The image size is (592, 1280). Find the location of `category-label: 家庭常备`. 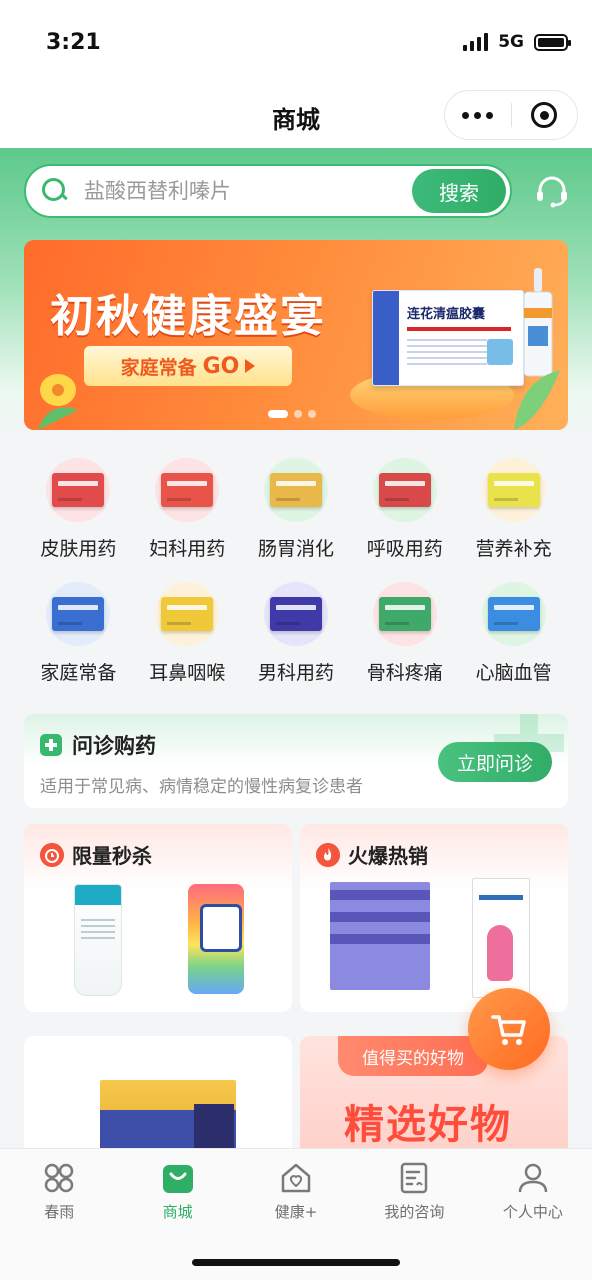

category-label: 家庭常备 is located at coordinates (78, 673).